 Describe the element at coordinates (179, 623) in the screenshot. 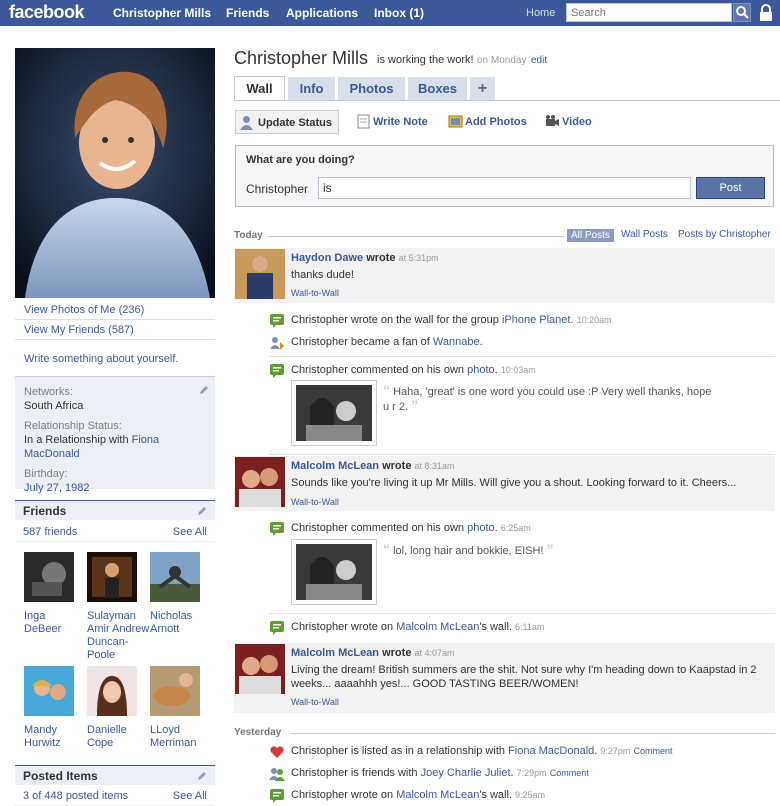

I see `friend-name: Nicholas Arnott` at that location.